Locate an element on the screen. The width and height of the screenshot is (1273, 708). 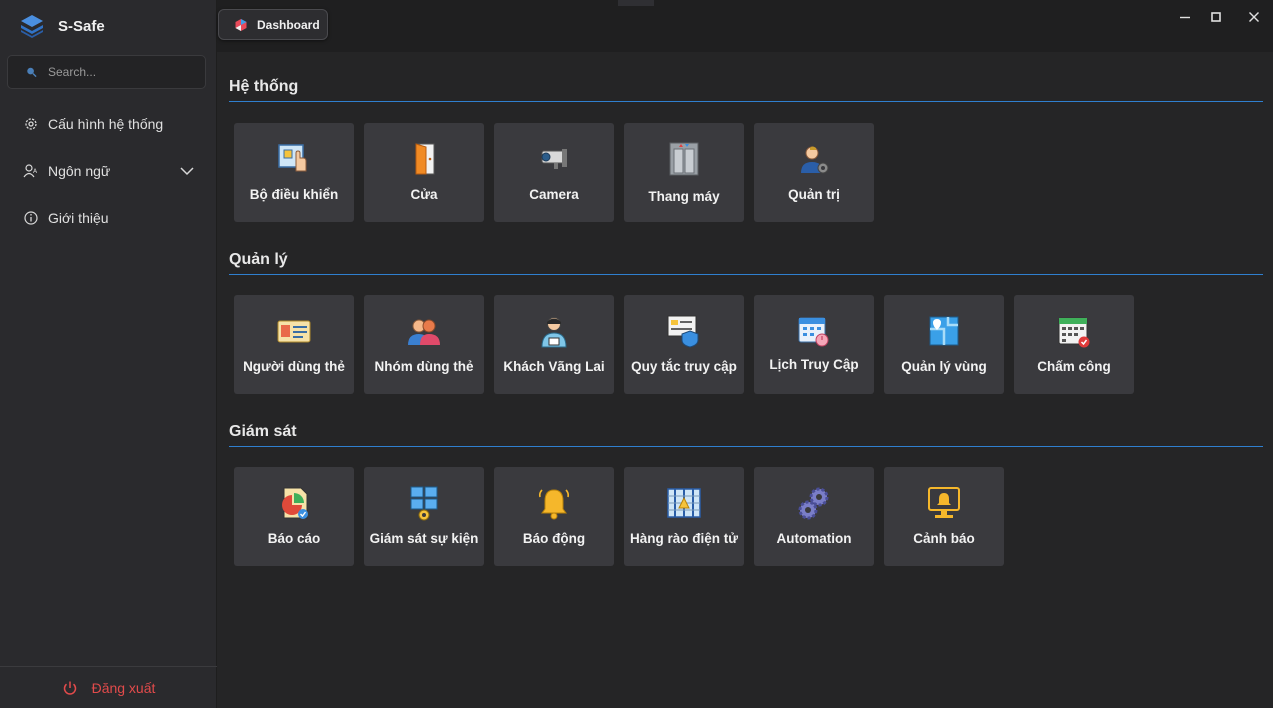
tile-card-user: Người dùng thẻ is located at coordinates (294, 344).